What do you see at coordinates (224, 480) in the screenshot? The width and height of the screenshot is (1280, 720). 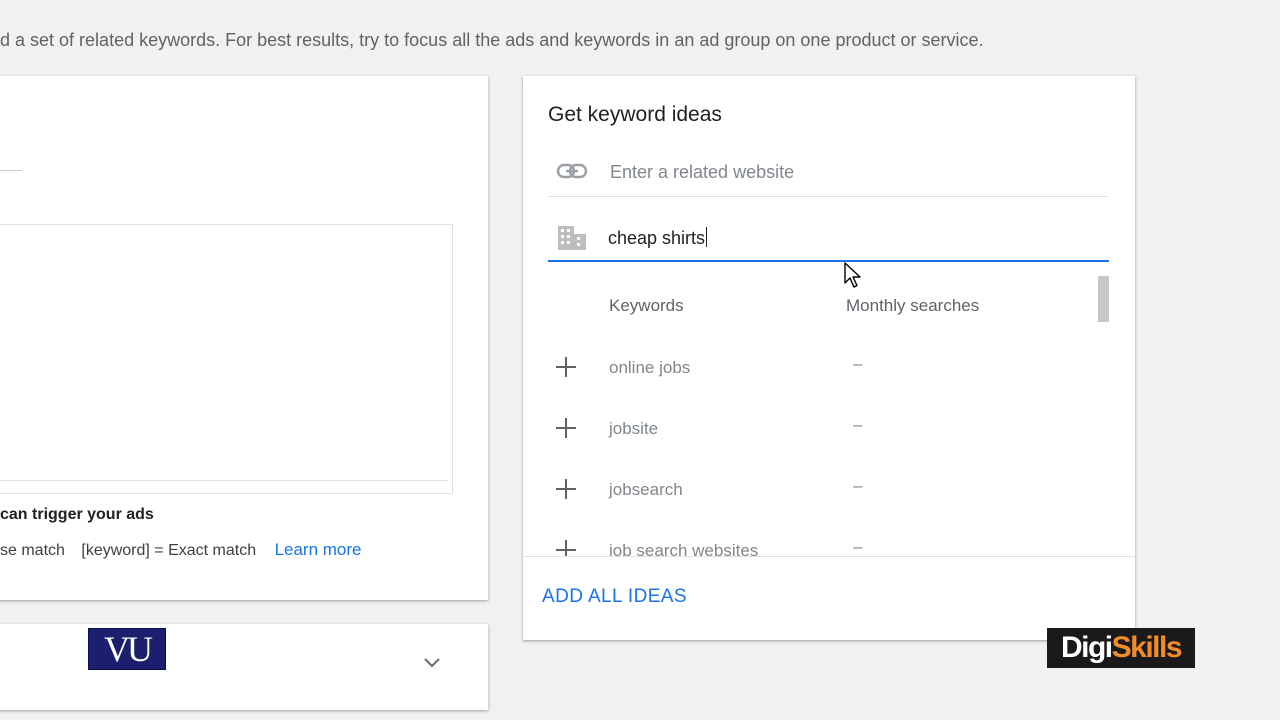 I see `textarea-divider` at bounding box center [224, 480].